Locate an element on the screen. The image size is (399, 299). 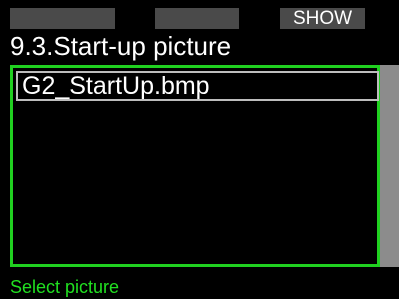
left-softkey-button is located at coordinates (62, 18).